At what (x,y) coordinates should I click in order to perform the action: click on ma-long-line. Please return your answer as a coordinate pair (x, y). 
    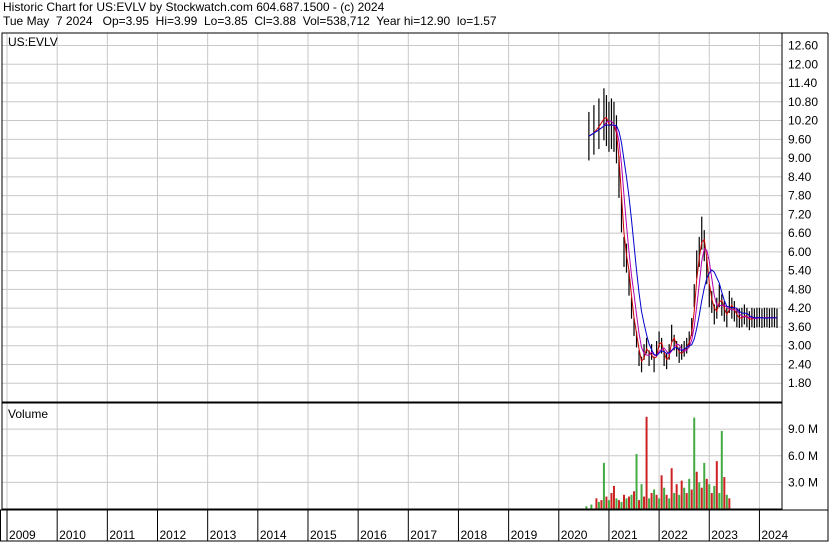
    Looking at the image, I should click on (683, 240).